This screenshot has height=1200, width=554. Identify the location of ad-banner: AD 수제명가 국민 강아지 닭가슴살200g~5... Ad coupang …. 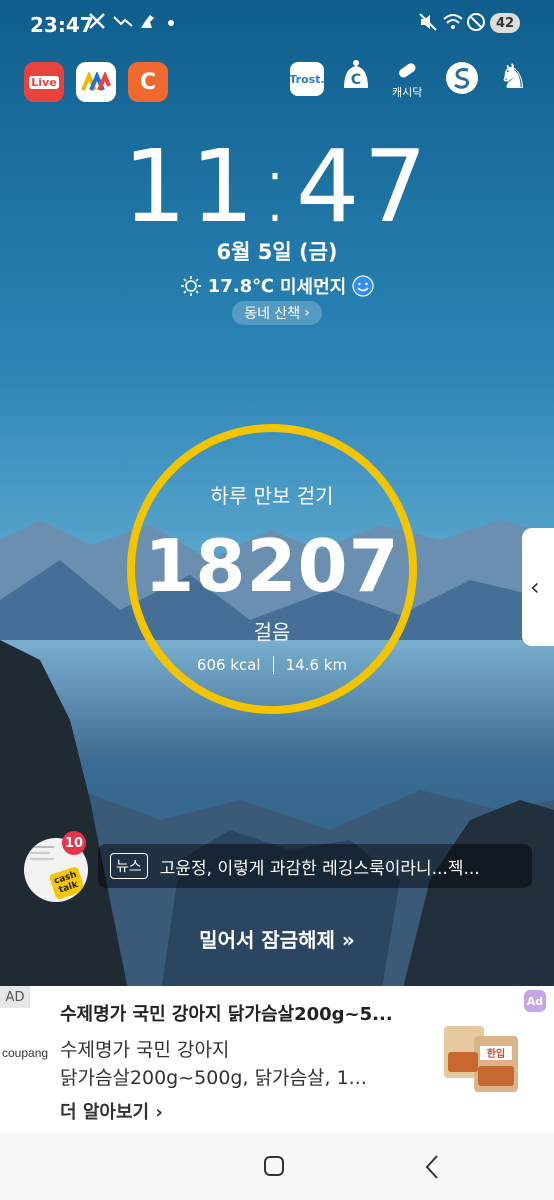
(277, 1059).